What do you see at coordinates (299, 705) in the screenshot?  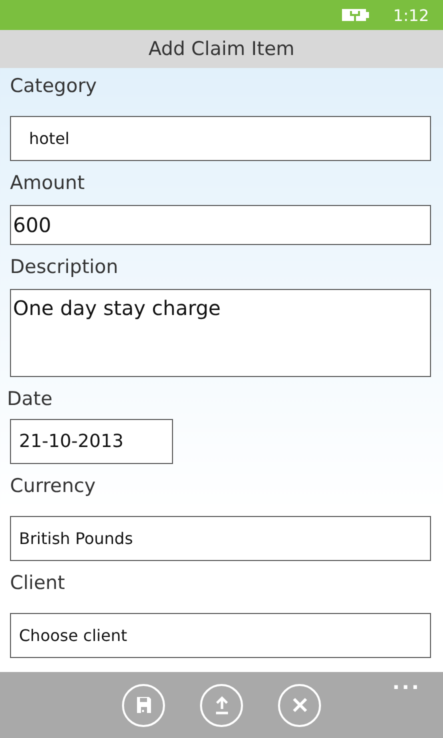 I see `cancel-button` at bounding box center [299, 705].